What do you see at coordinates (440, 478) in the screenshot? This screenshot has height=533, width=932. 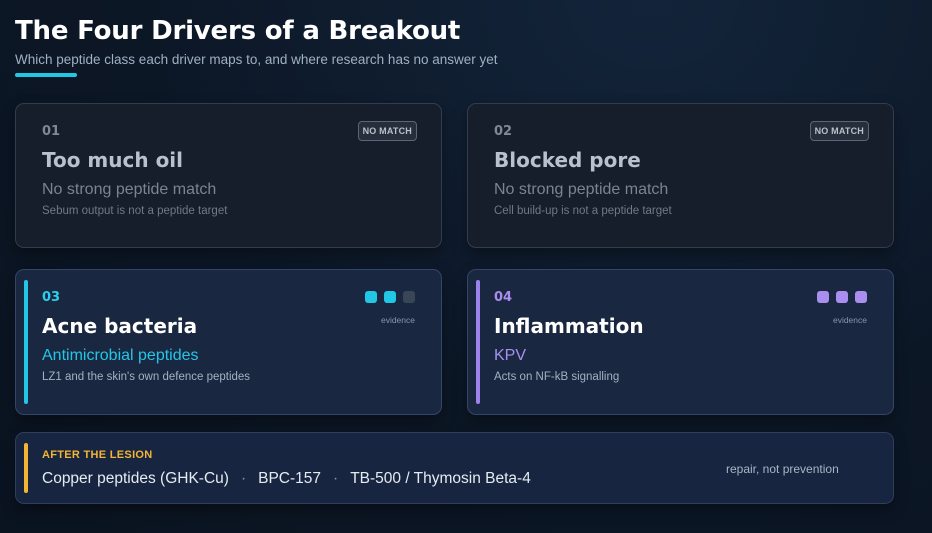 I see `footer-item: TB-500 / Thymosin Beta-4` at bounding box center [440, 478].